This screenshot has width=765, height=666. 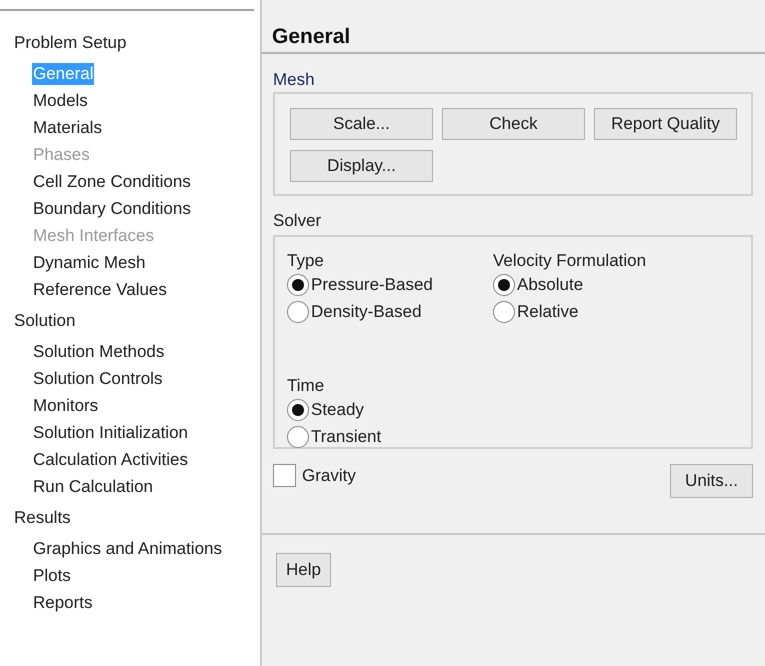 What do you see at coordinates (550, 285) in the screenshot?
I see `radio-label: Absolute` at bounding box center [550, 285].